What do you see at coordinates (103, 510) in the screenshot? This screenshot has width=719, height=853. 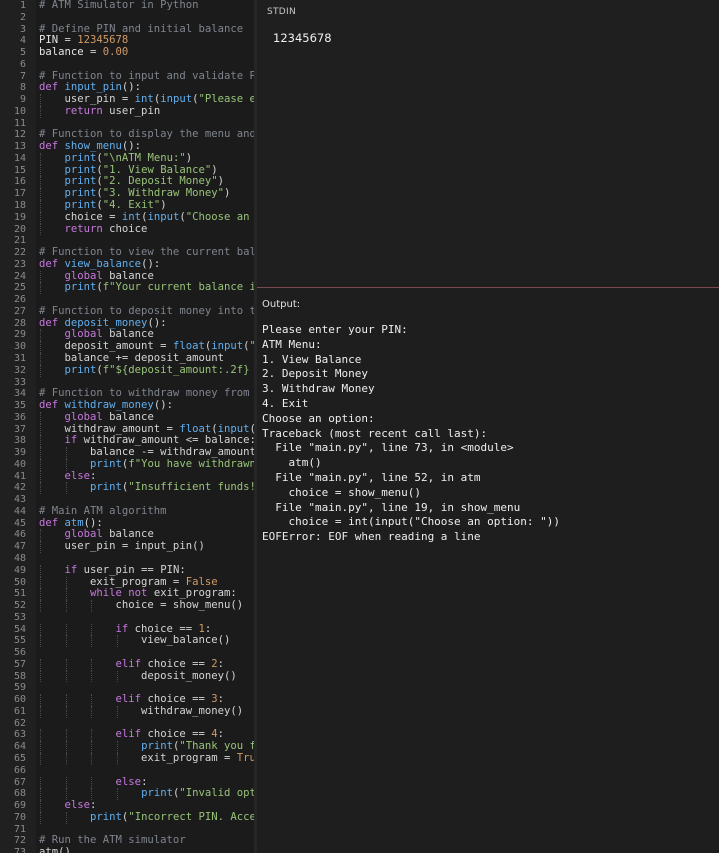 I see `code-token: # Main ATM algorithm` at bounding box center [103, 510].